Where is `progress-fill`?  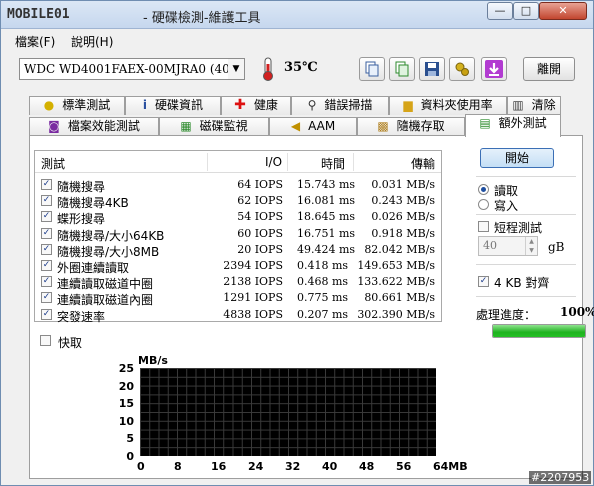
progress-fill is located at coordinates (539, 331).